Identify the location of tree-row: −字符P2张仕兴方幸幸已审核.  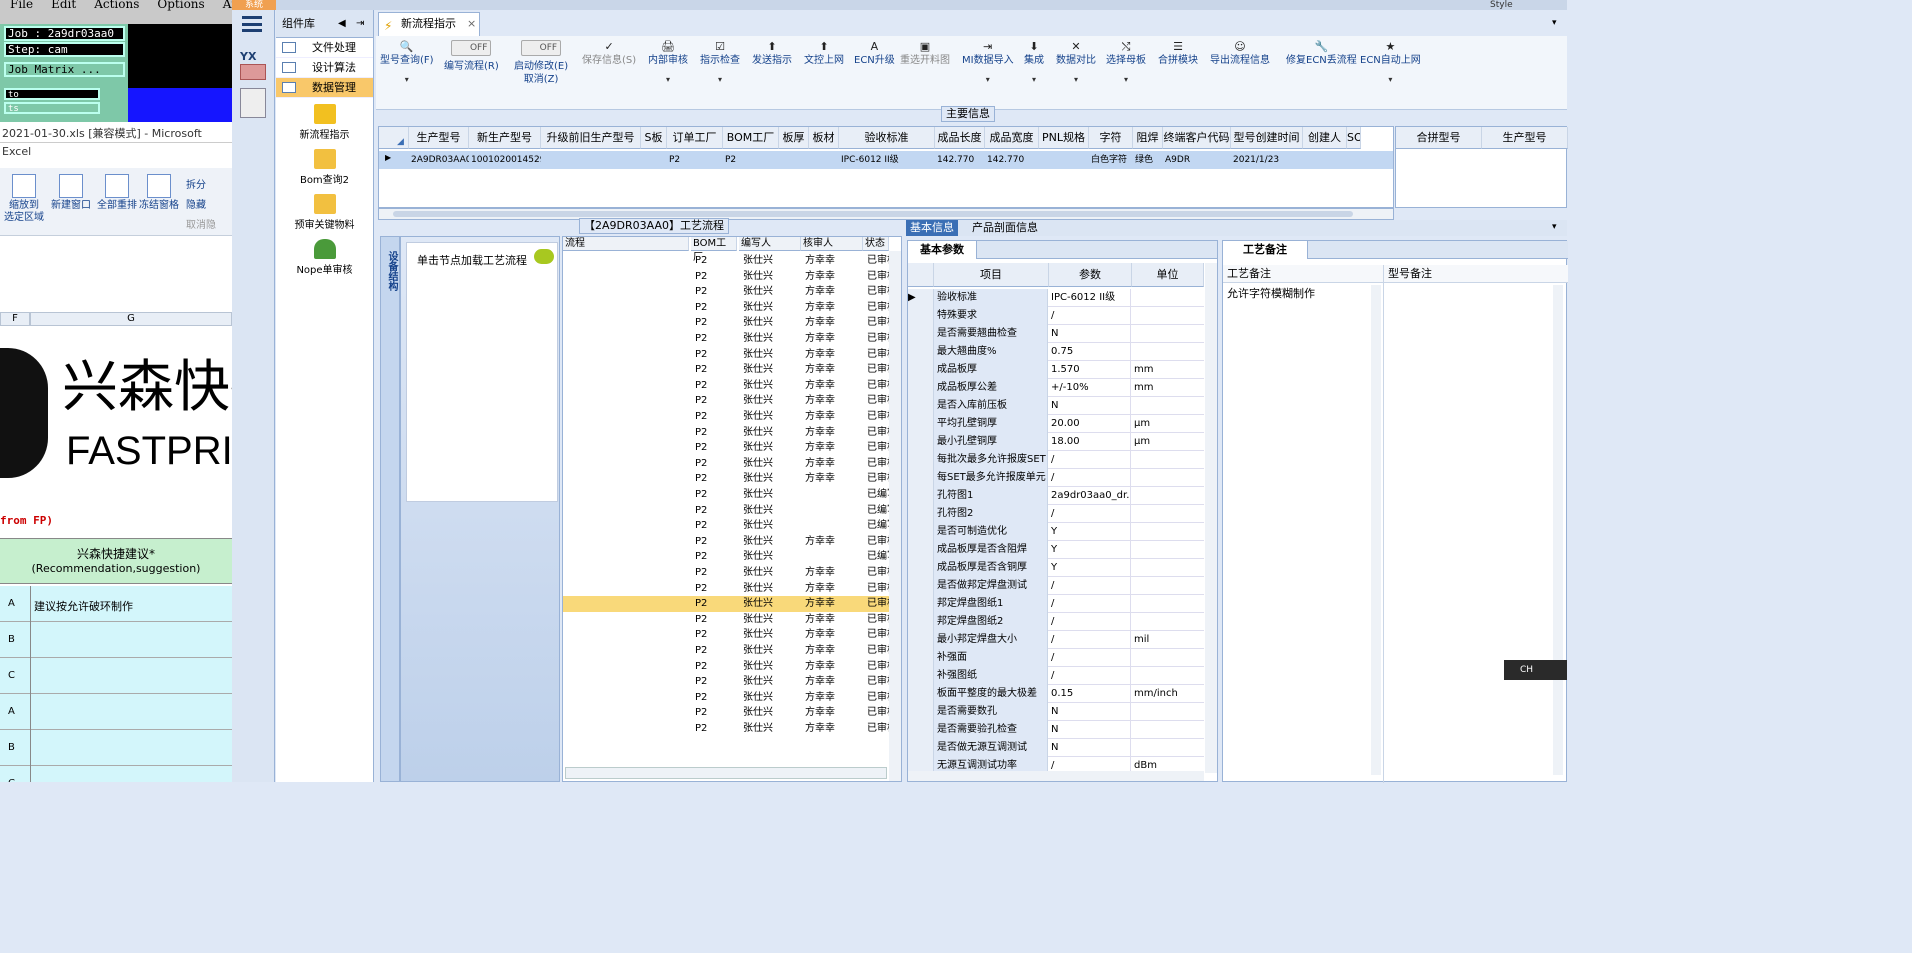
(732, 370).